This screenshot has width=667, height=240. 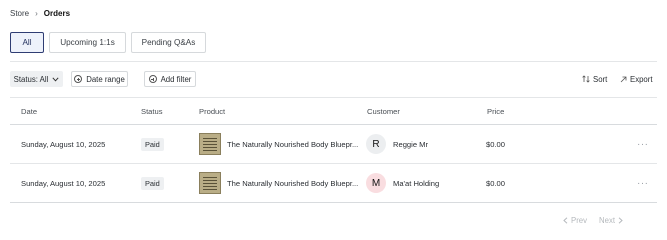 I want to click on export-label: Export, so click(x=641, y=79).